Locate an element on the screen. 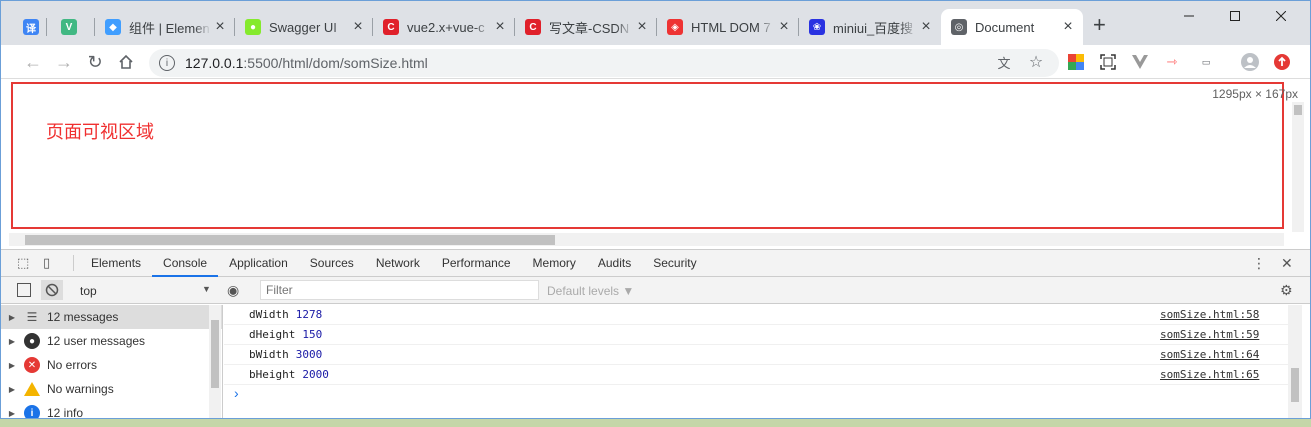 This screenshot has height=427, width=1311. url-path: :5500/html/dom/somSize.html is located at coordinates (335, 63).